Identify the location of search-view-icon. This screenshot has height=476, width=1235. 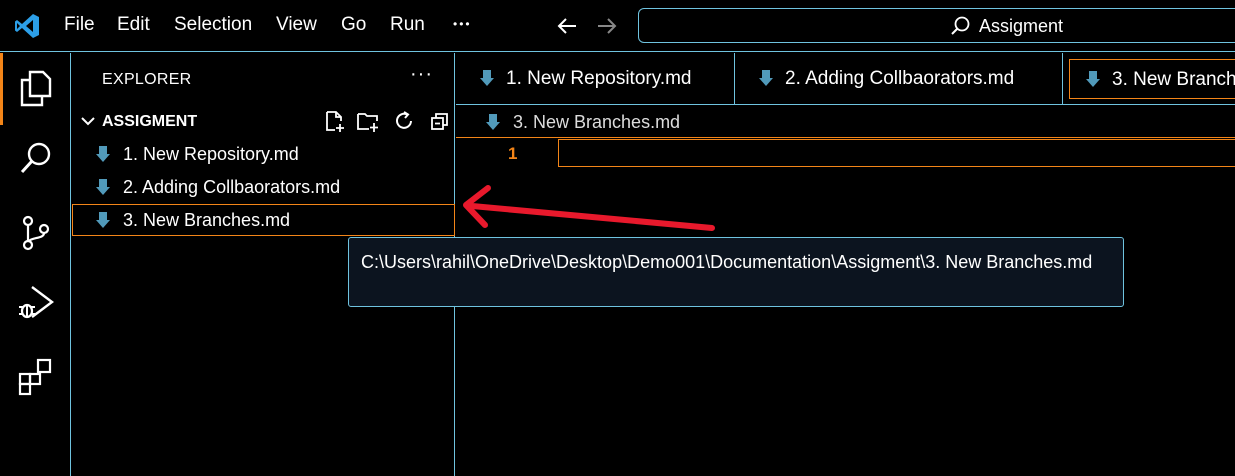
(36, 159).